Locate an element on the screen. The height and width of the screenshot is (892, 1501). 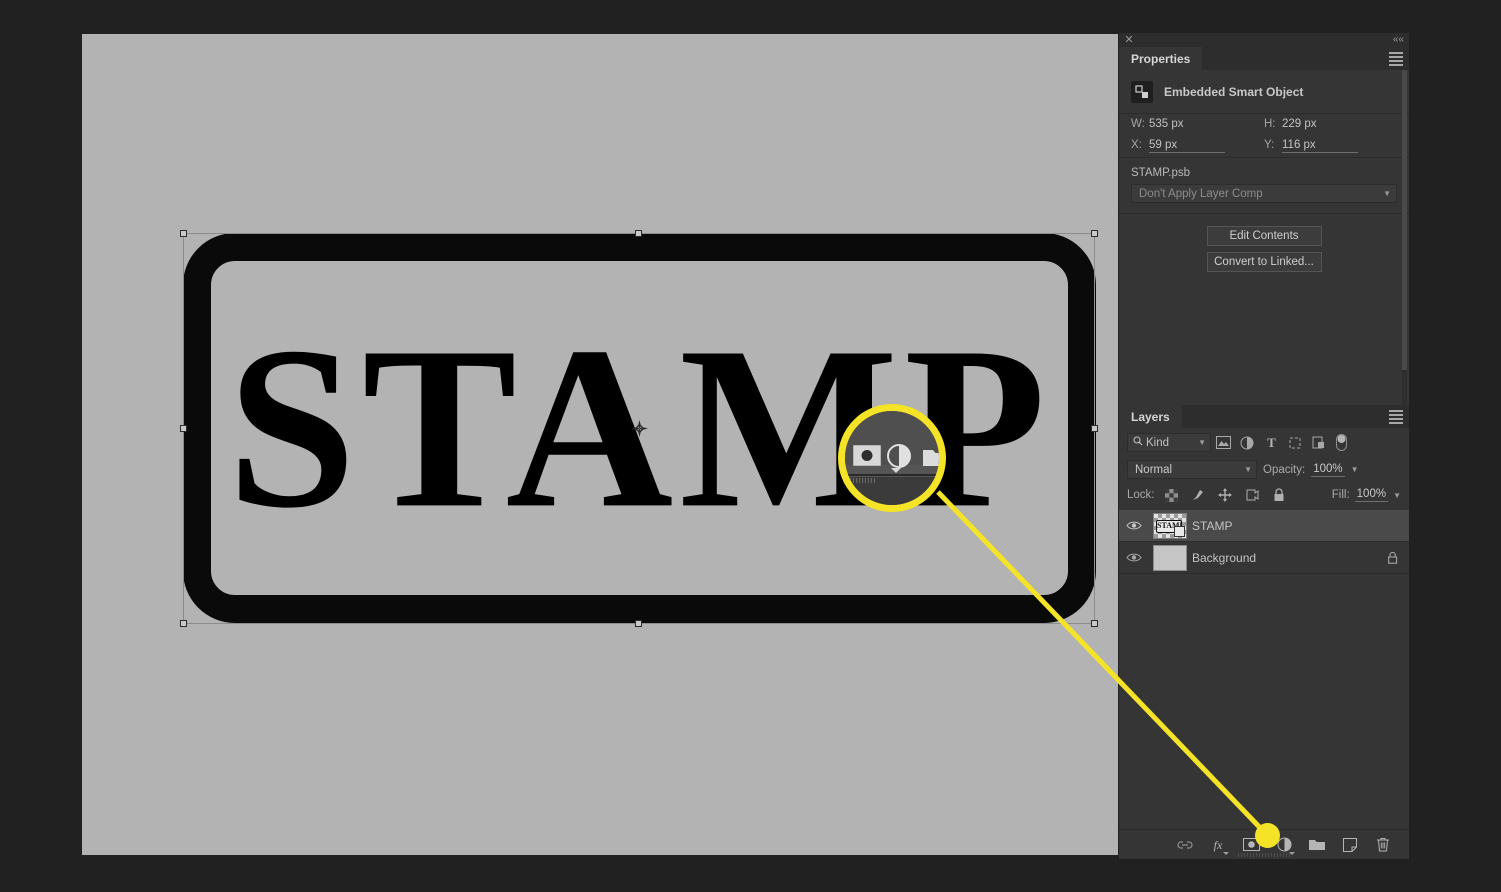
y-field: Y: 116 px is located at coordinates (1330, 146).